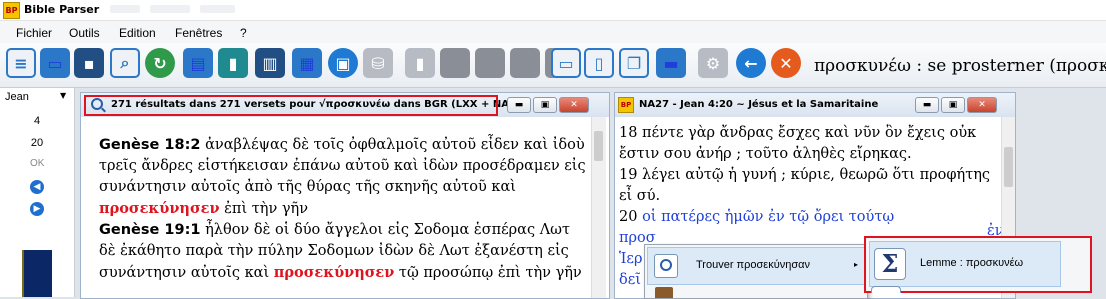  What do you see at coordinates (34, 33) in the screenshot?
I see `menu-fichier: Fichier` at bounding box center [34, 33].